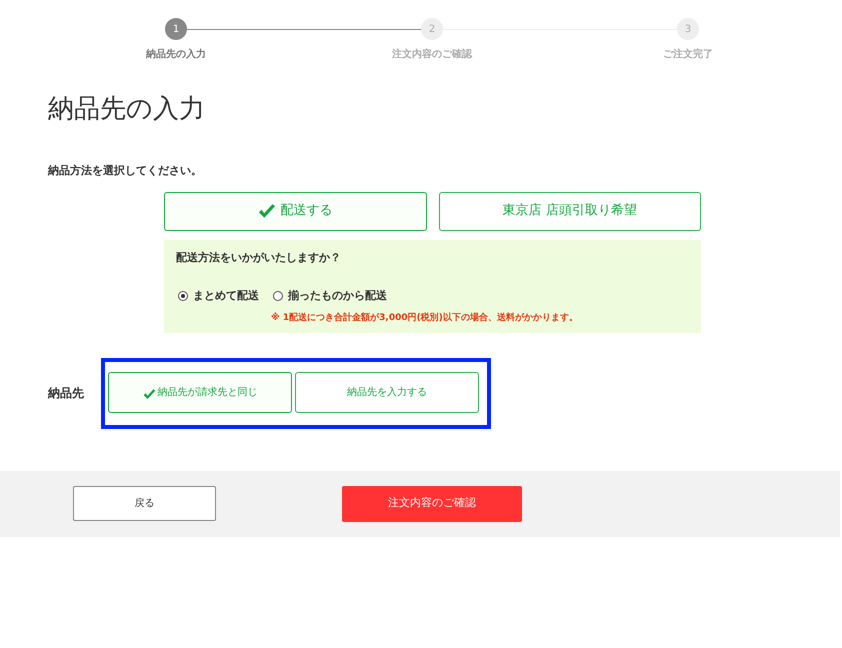 The width and height of the screenshot is (842, 648). Describe the element at coordinates (432, 54) in the screenshot. I see `step-label: 注文内容のご確認` at that location.